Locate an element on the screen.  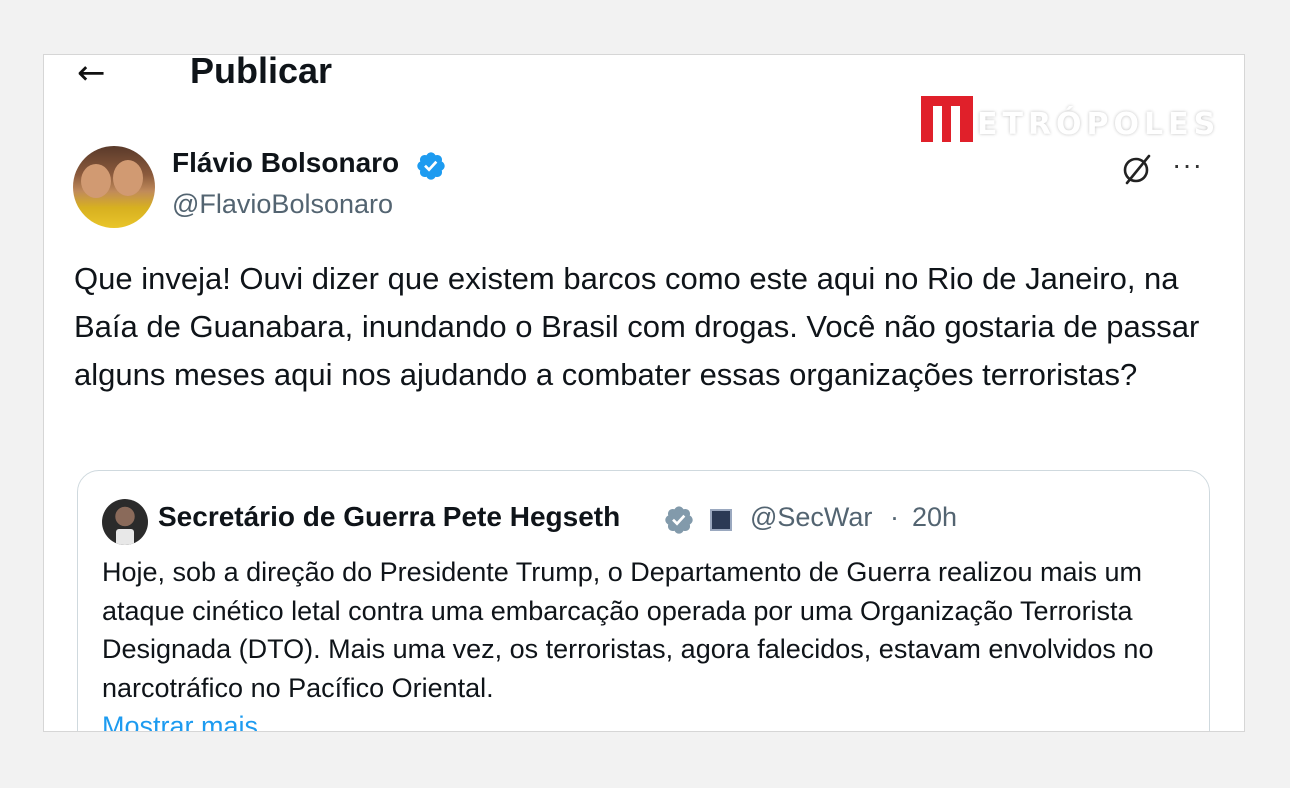
grok-icon is located at coordinates (1137, 169).